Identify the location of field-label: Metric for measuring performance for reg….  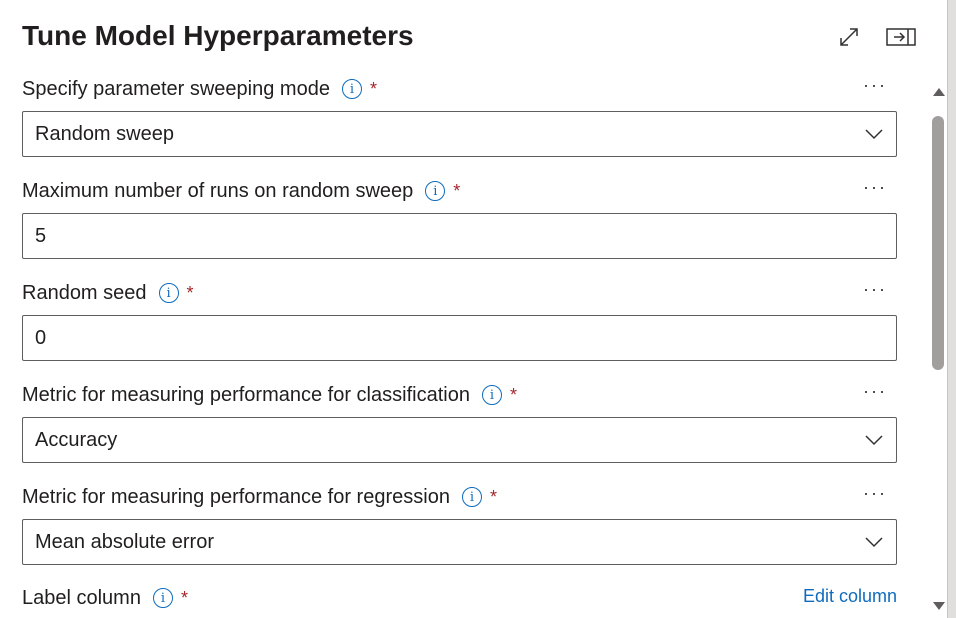
(236, 496).